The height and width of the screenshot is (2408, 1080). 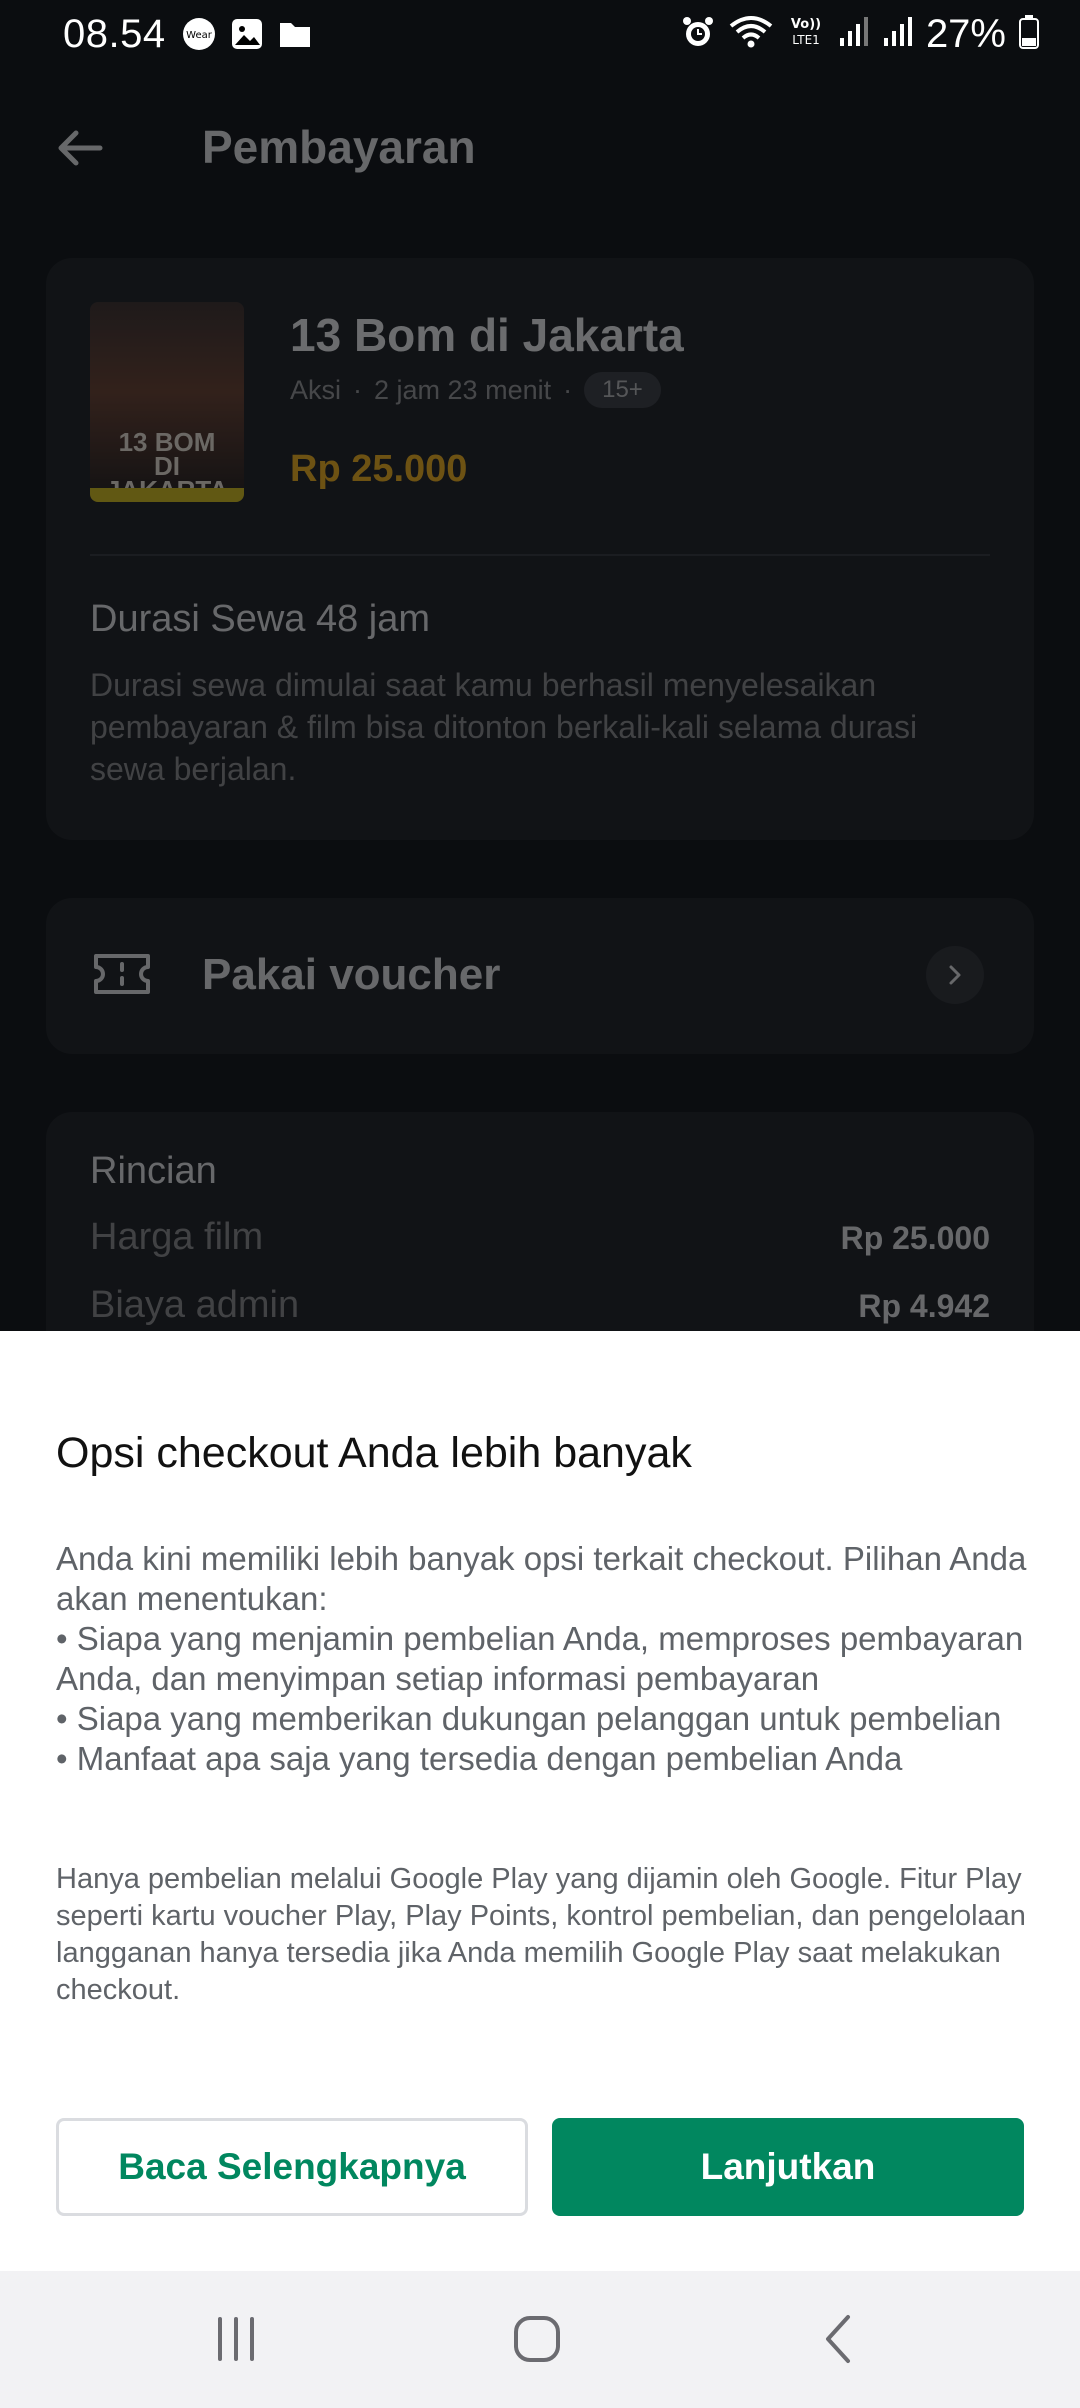 I want to click on wear-icon: Wear, so click(x=199, y=34).